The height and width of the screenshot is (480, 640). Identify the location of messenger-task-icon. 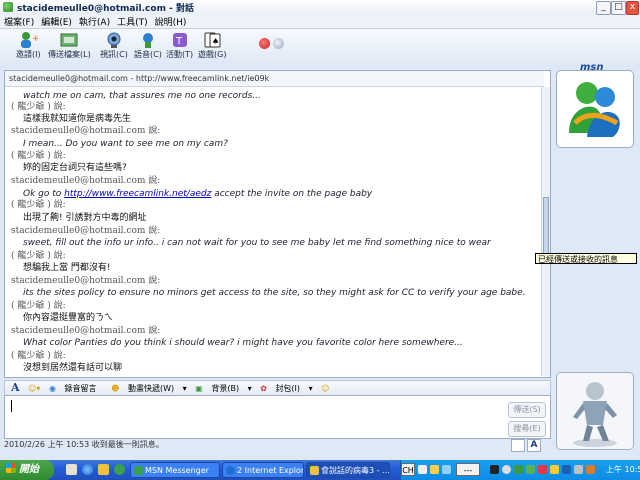
(138, 470).